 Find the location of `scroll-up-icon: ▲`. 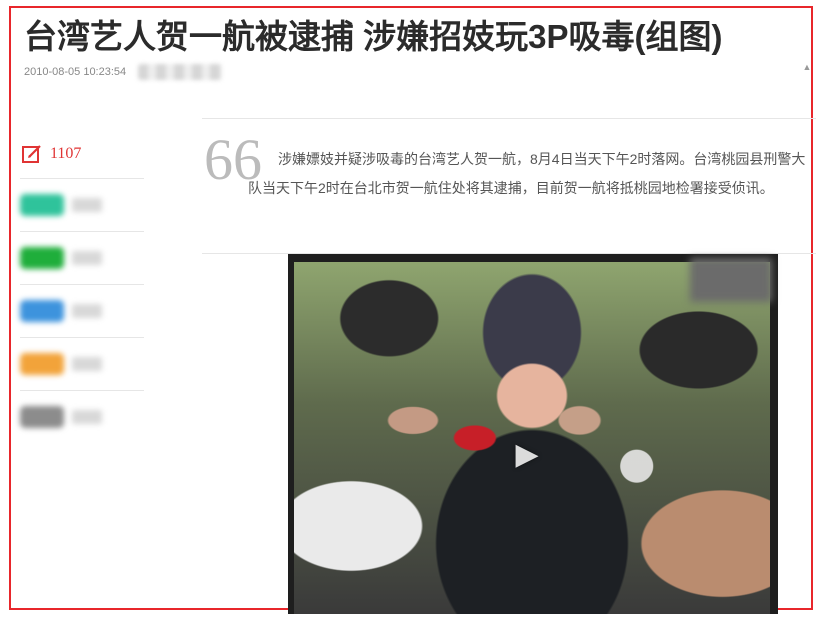

scroll-up-icon: ▲ is located at coordinates (807, 67).